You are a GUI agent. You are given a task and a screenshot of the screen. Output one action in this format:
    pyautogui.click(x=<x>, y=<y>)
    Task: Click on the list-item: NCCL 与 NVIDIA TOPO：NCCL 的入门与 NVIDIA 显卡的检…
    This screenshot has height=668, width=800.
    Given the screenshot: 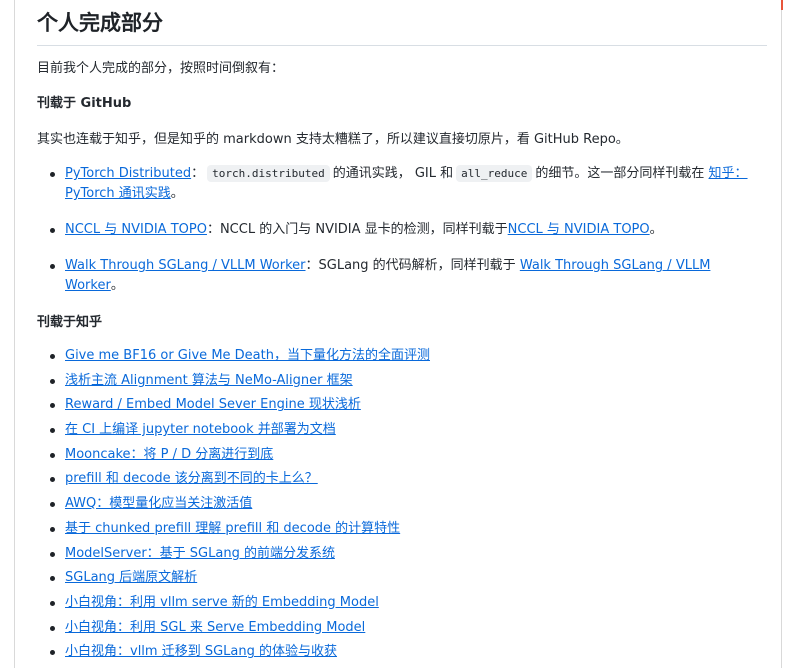 What is the action you would take?
    pyautogui.click(x=402, y=230)
    